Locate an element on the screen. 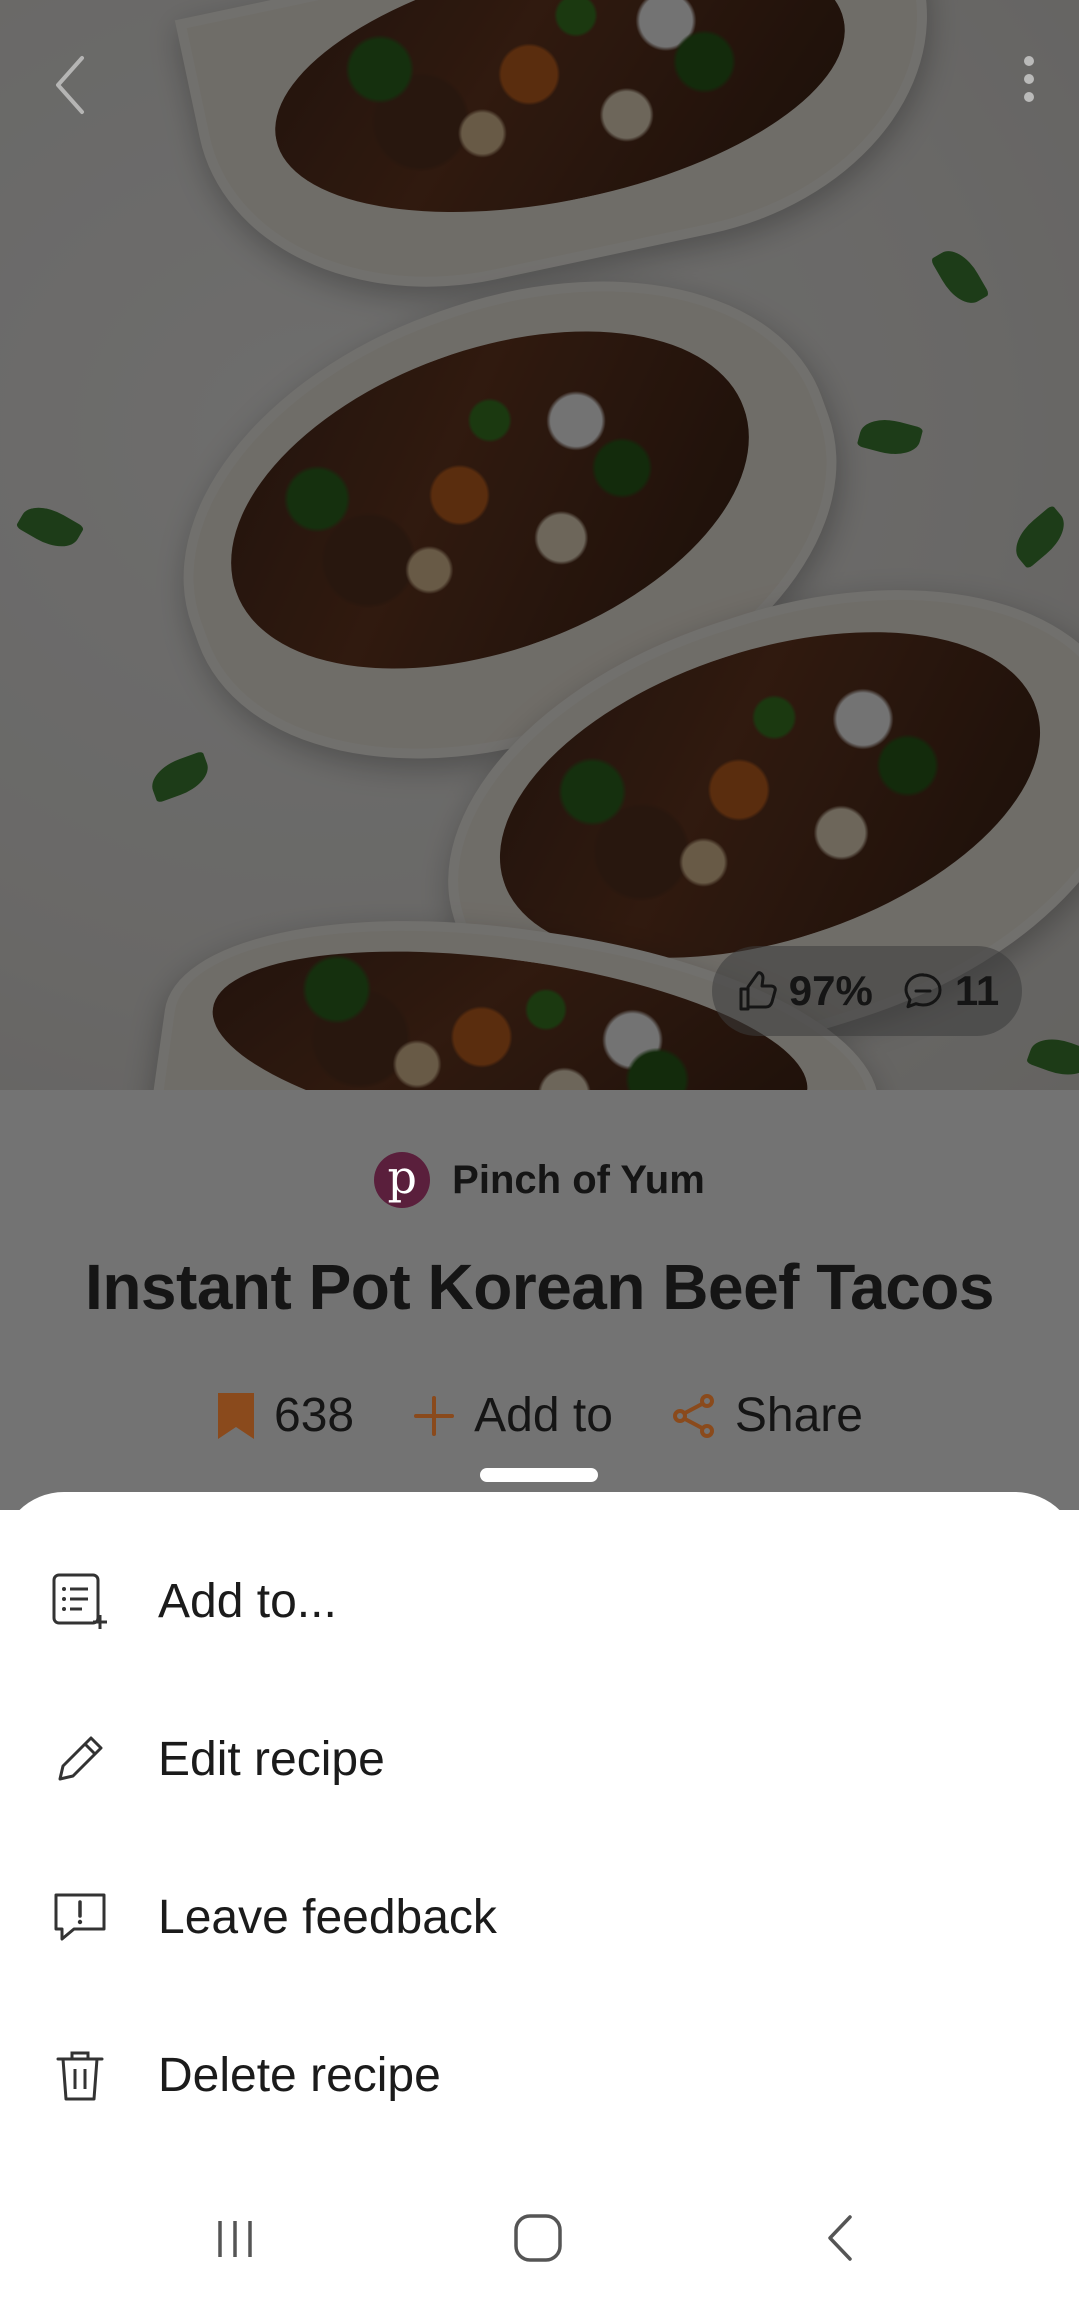  feedback-icon is located at coordinates (80, 1917).